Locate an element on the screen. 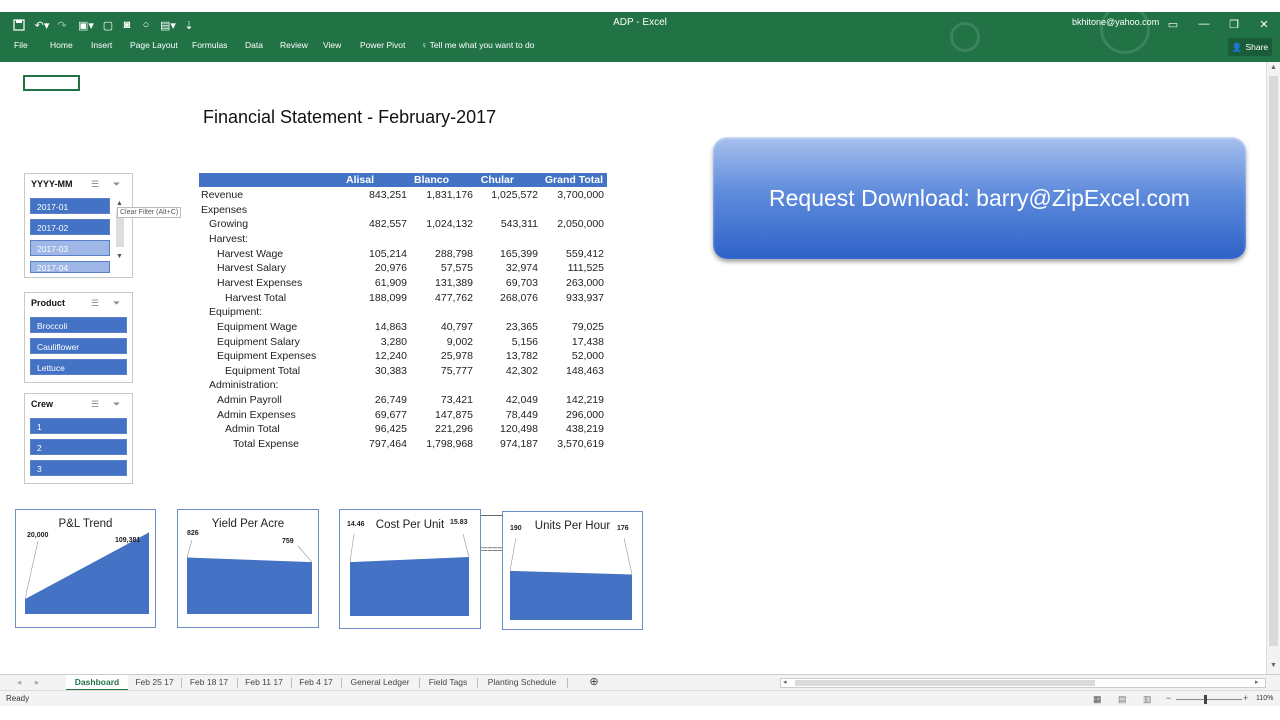 This screenshot has width=1280, height=720. page-layout-view-icon: ▤ is located at coordinates (1122, 699).